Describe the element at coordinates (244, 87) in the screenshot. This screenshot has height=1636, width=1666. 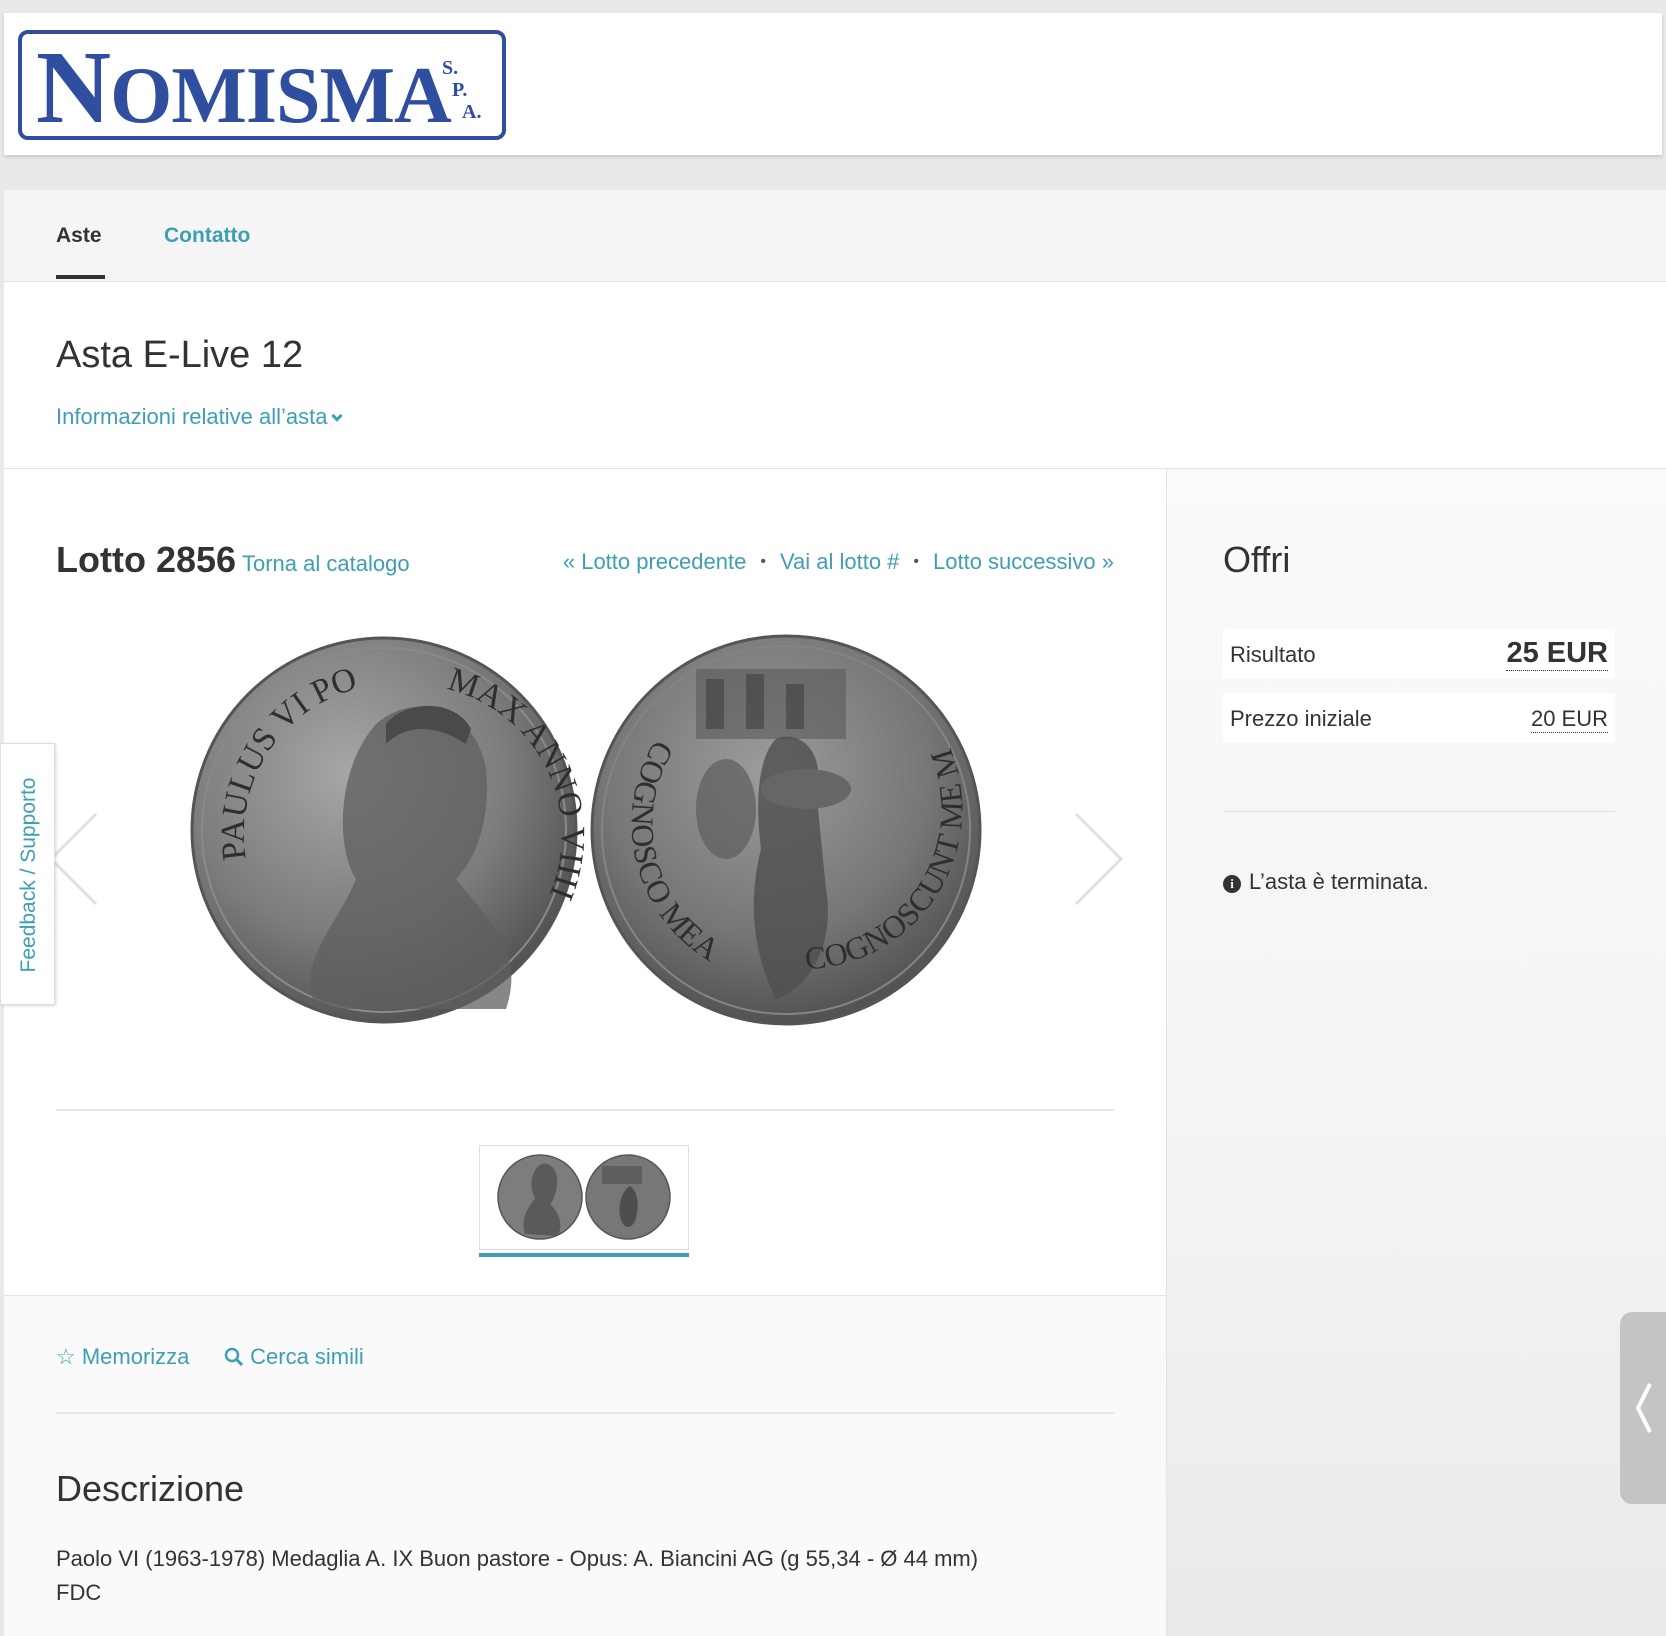
I see `logo-text: NOMISMA` at that location.